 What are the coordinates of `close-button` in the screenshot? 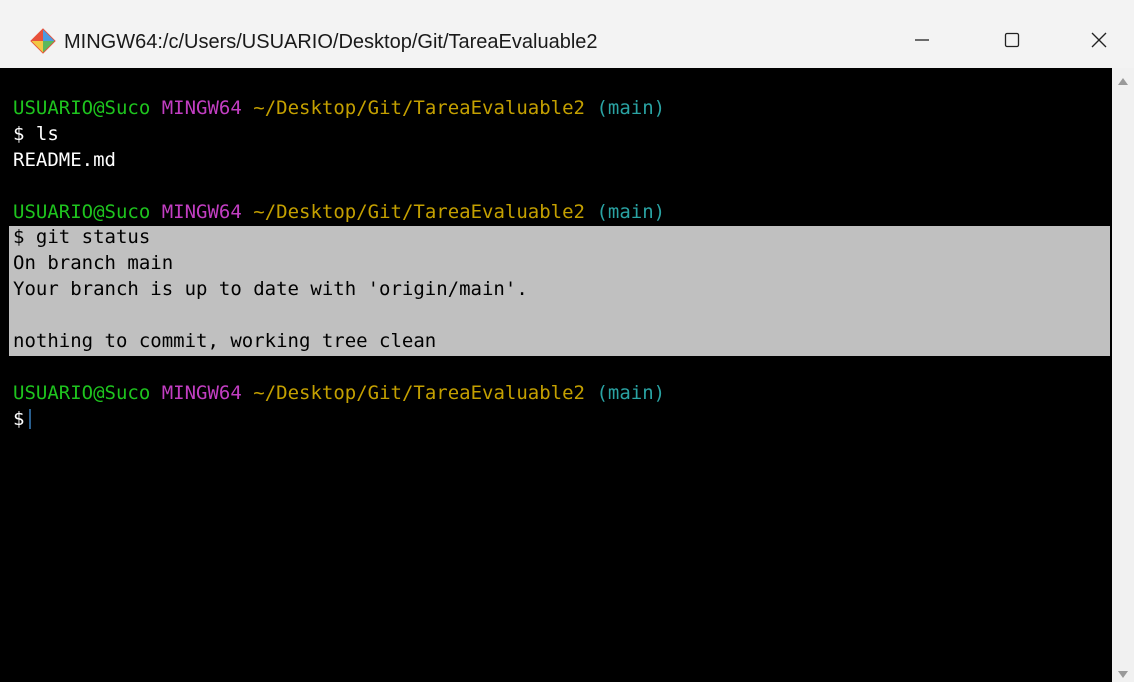 It's located at (1099, 40).